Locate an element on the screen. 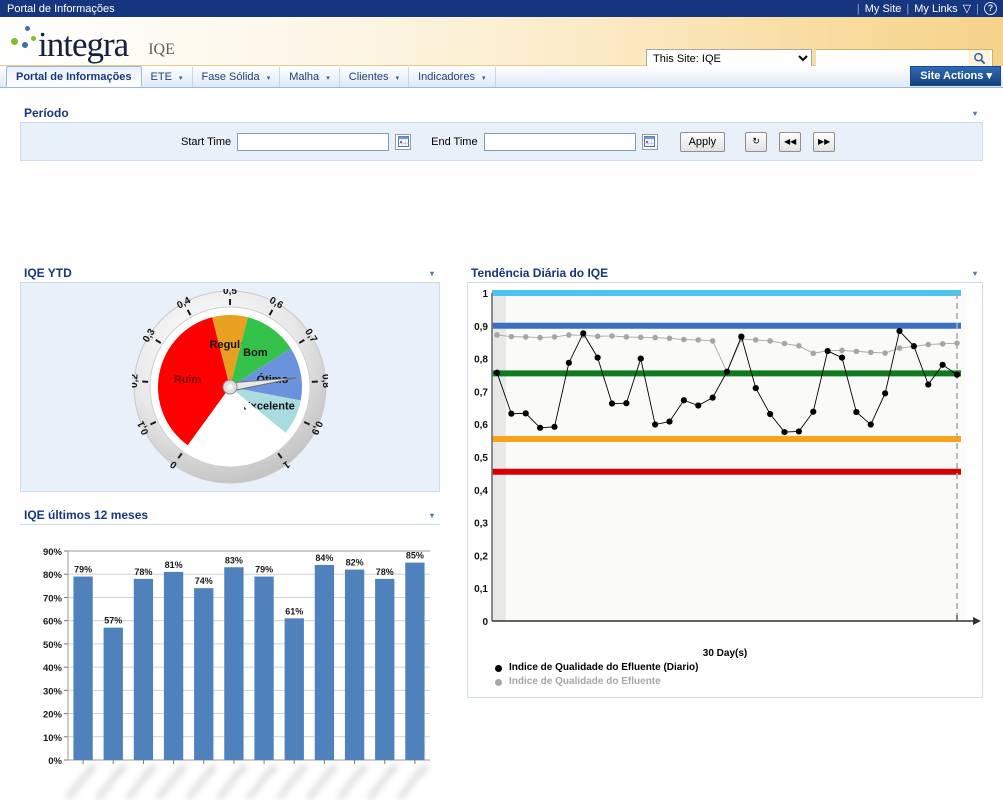 The image size is (1003, 803). svg-text: 0 is located at coordinates (485, 622).